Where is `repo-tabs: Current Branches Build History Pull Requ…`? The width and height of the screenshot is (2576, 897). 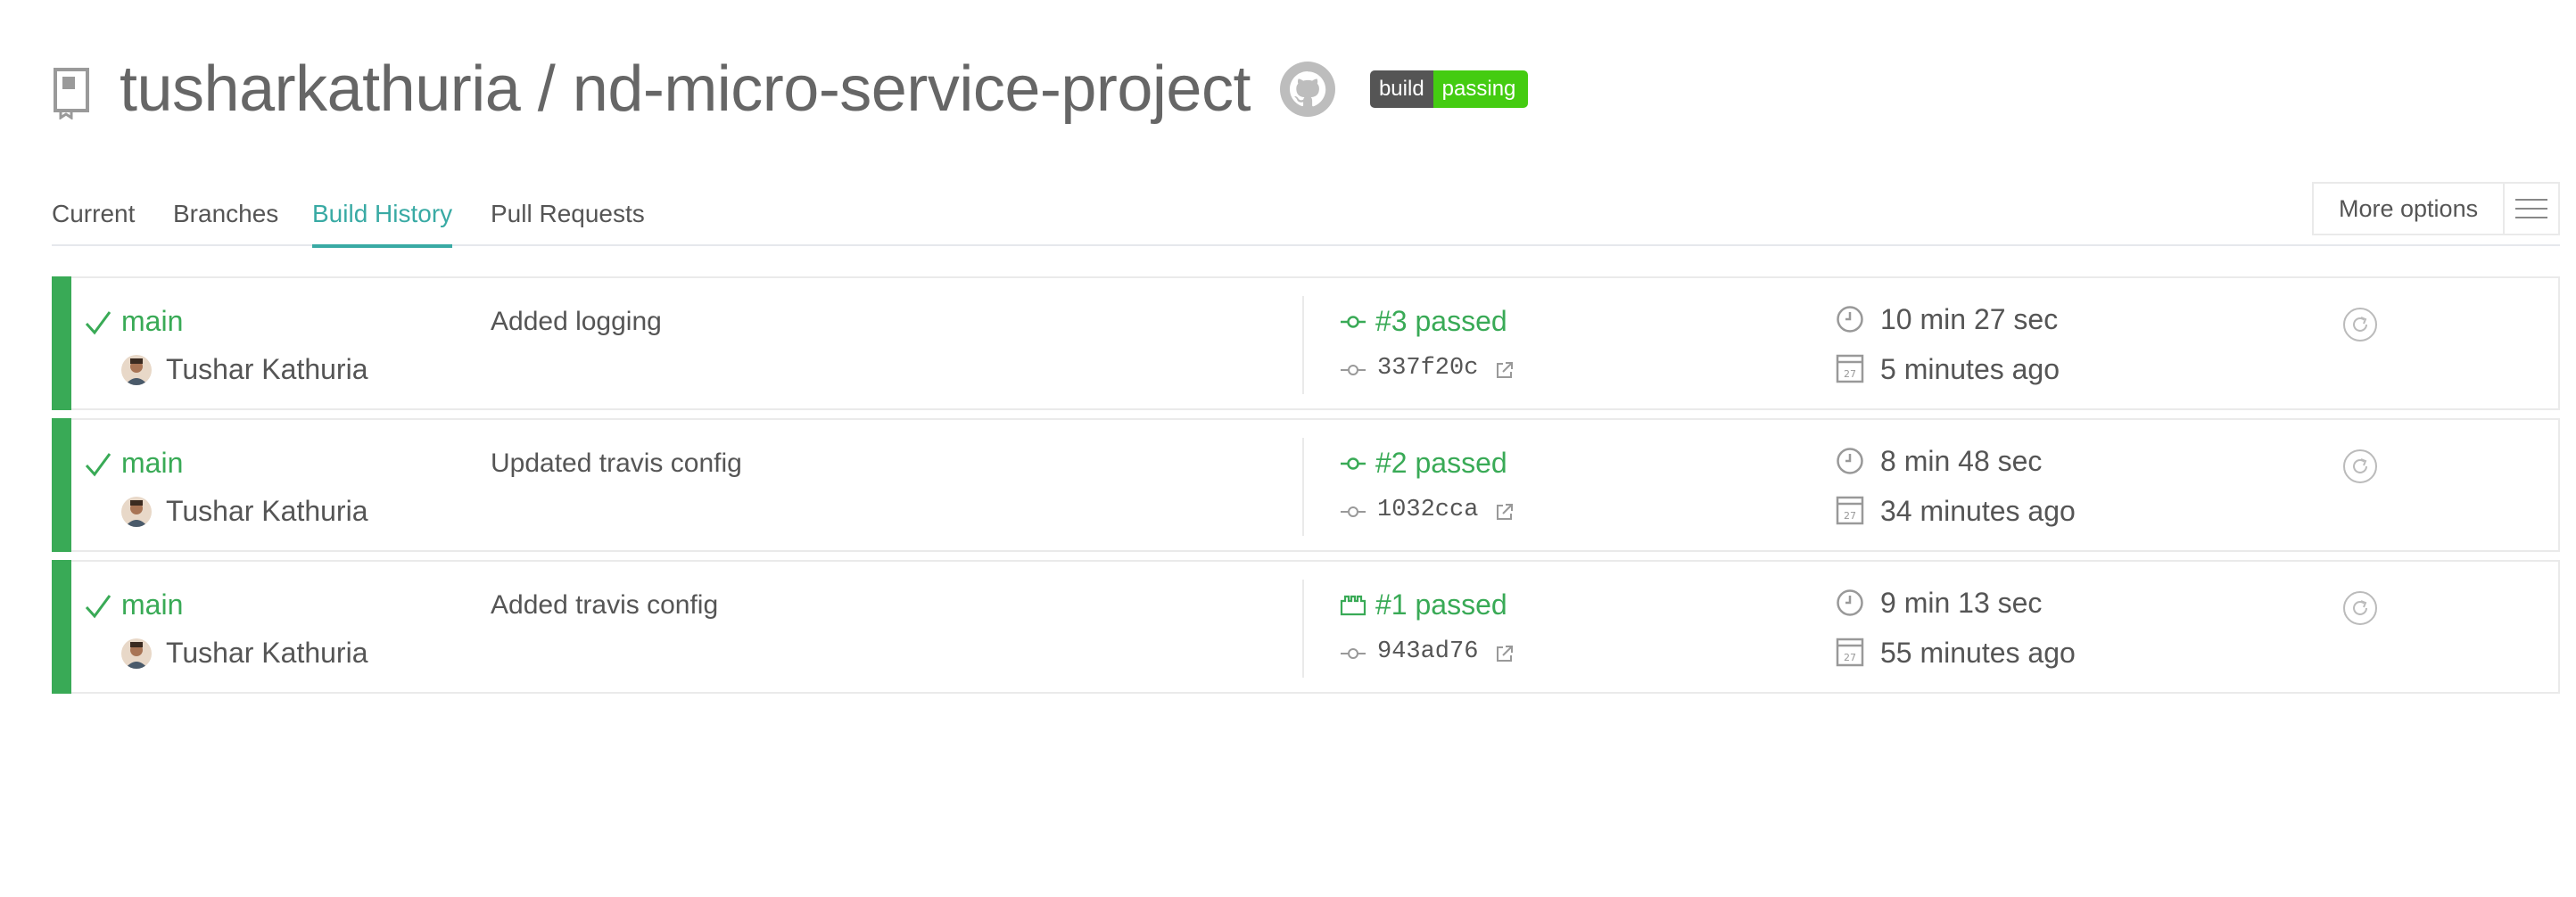
repo-tabs: Current Branches Build History Pull Requ… is located at coordinates (1306, 215).